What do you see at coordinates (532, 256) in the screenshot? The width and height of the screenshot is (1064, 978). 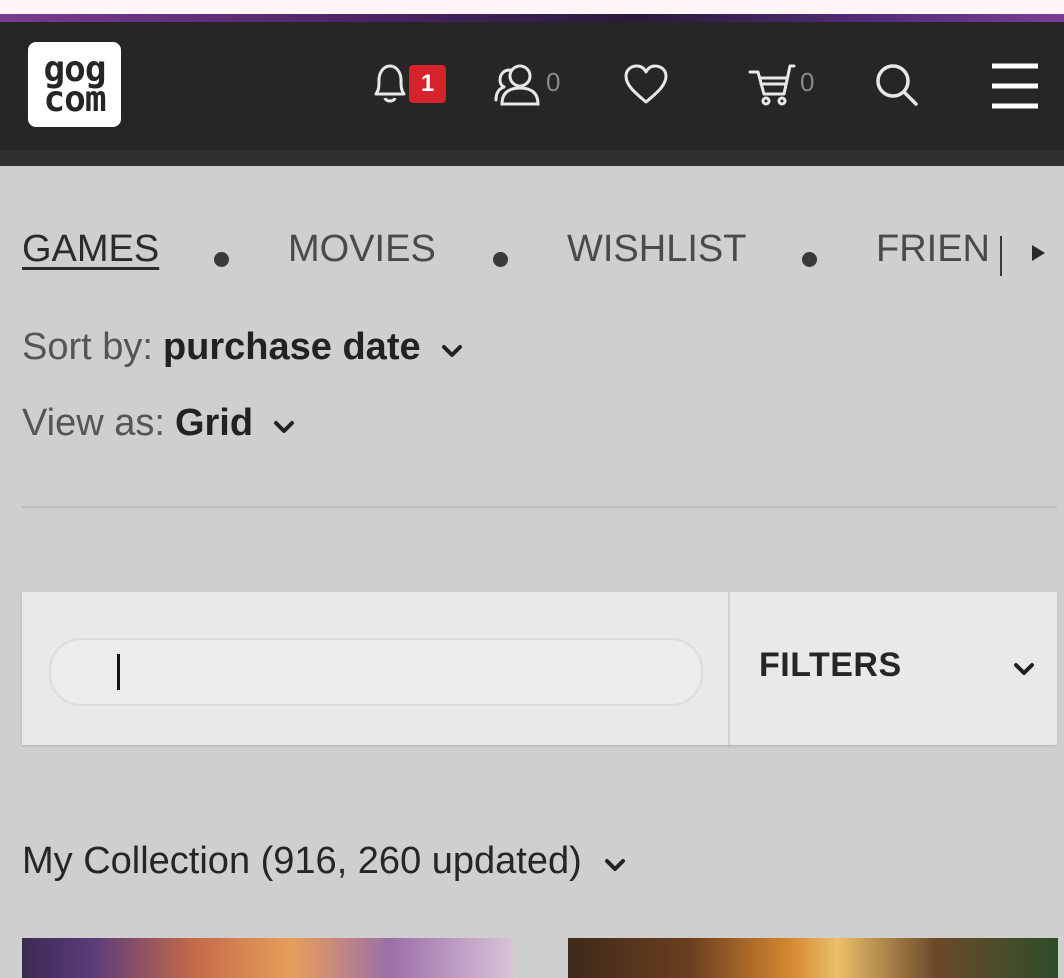 I see `section-tabs: GAMES MOVIES WISHLIST FRIEN` at bounding box center [532, 256].